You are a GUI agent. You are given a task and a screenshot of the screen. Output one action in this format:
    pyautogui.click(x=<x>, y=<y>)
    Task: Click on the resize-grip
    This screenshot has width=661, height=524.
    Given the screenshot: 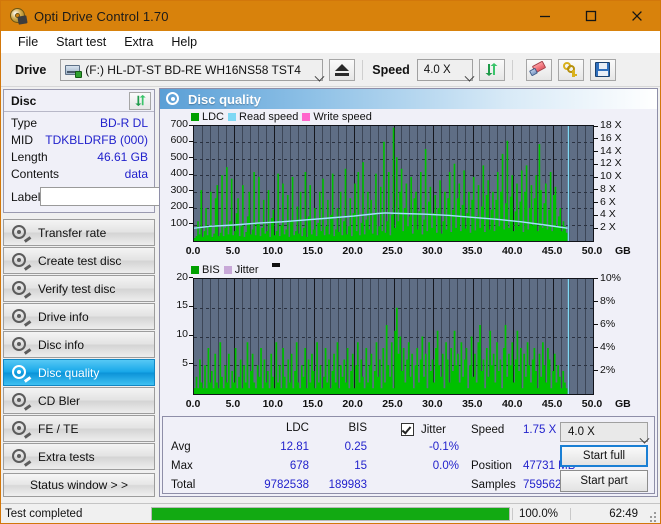 What is the action you would take?
    pyautogui.click(x=653, y=513)
    